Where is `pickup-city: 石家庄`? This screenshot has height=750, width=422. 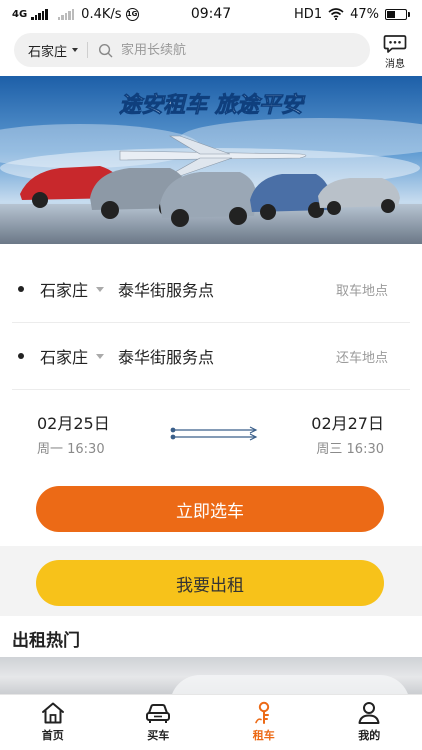
pickup-city: 石家庄 is located at coordinates (64, 289).